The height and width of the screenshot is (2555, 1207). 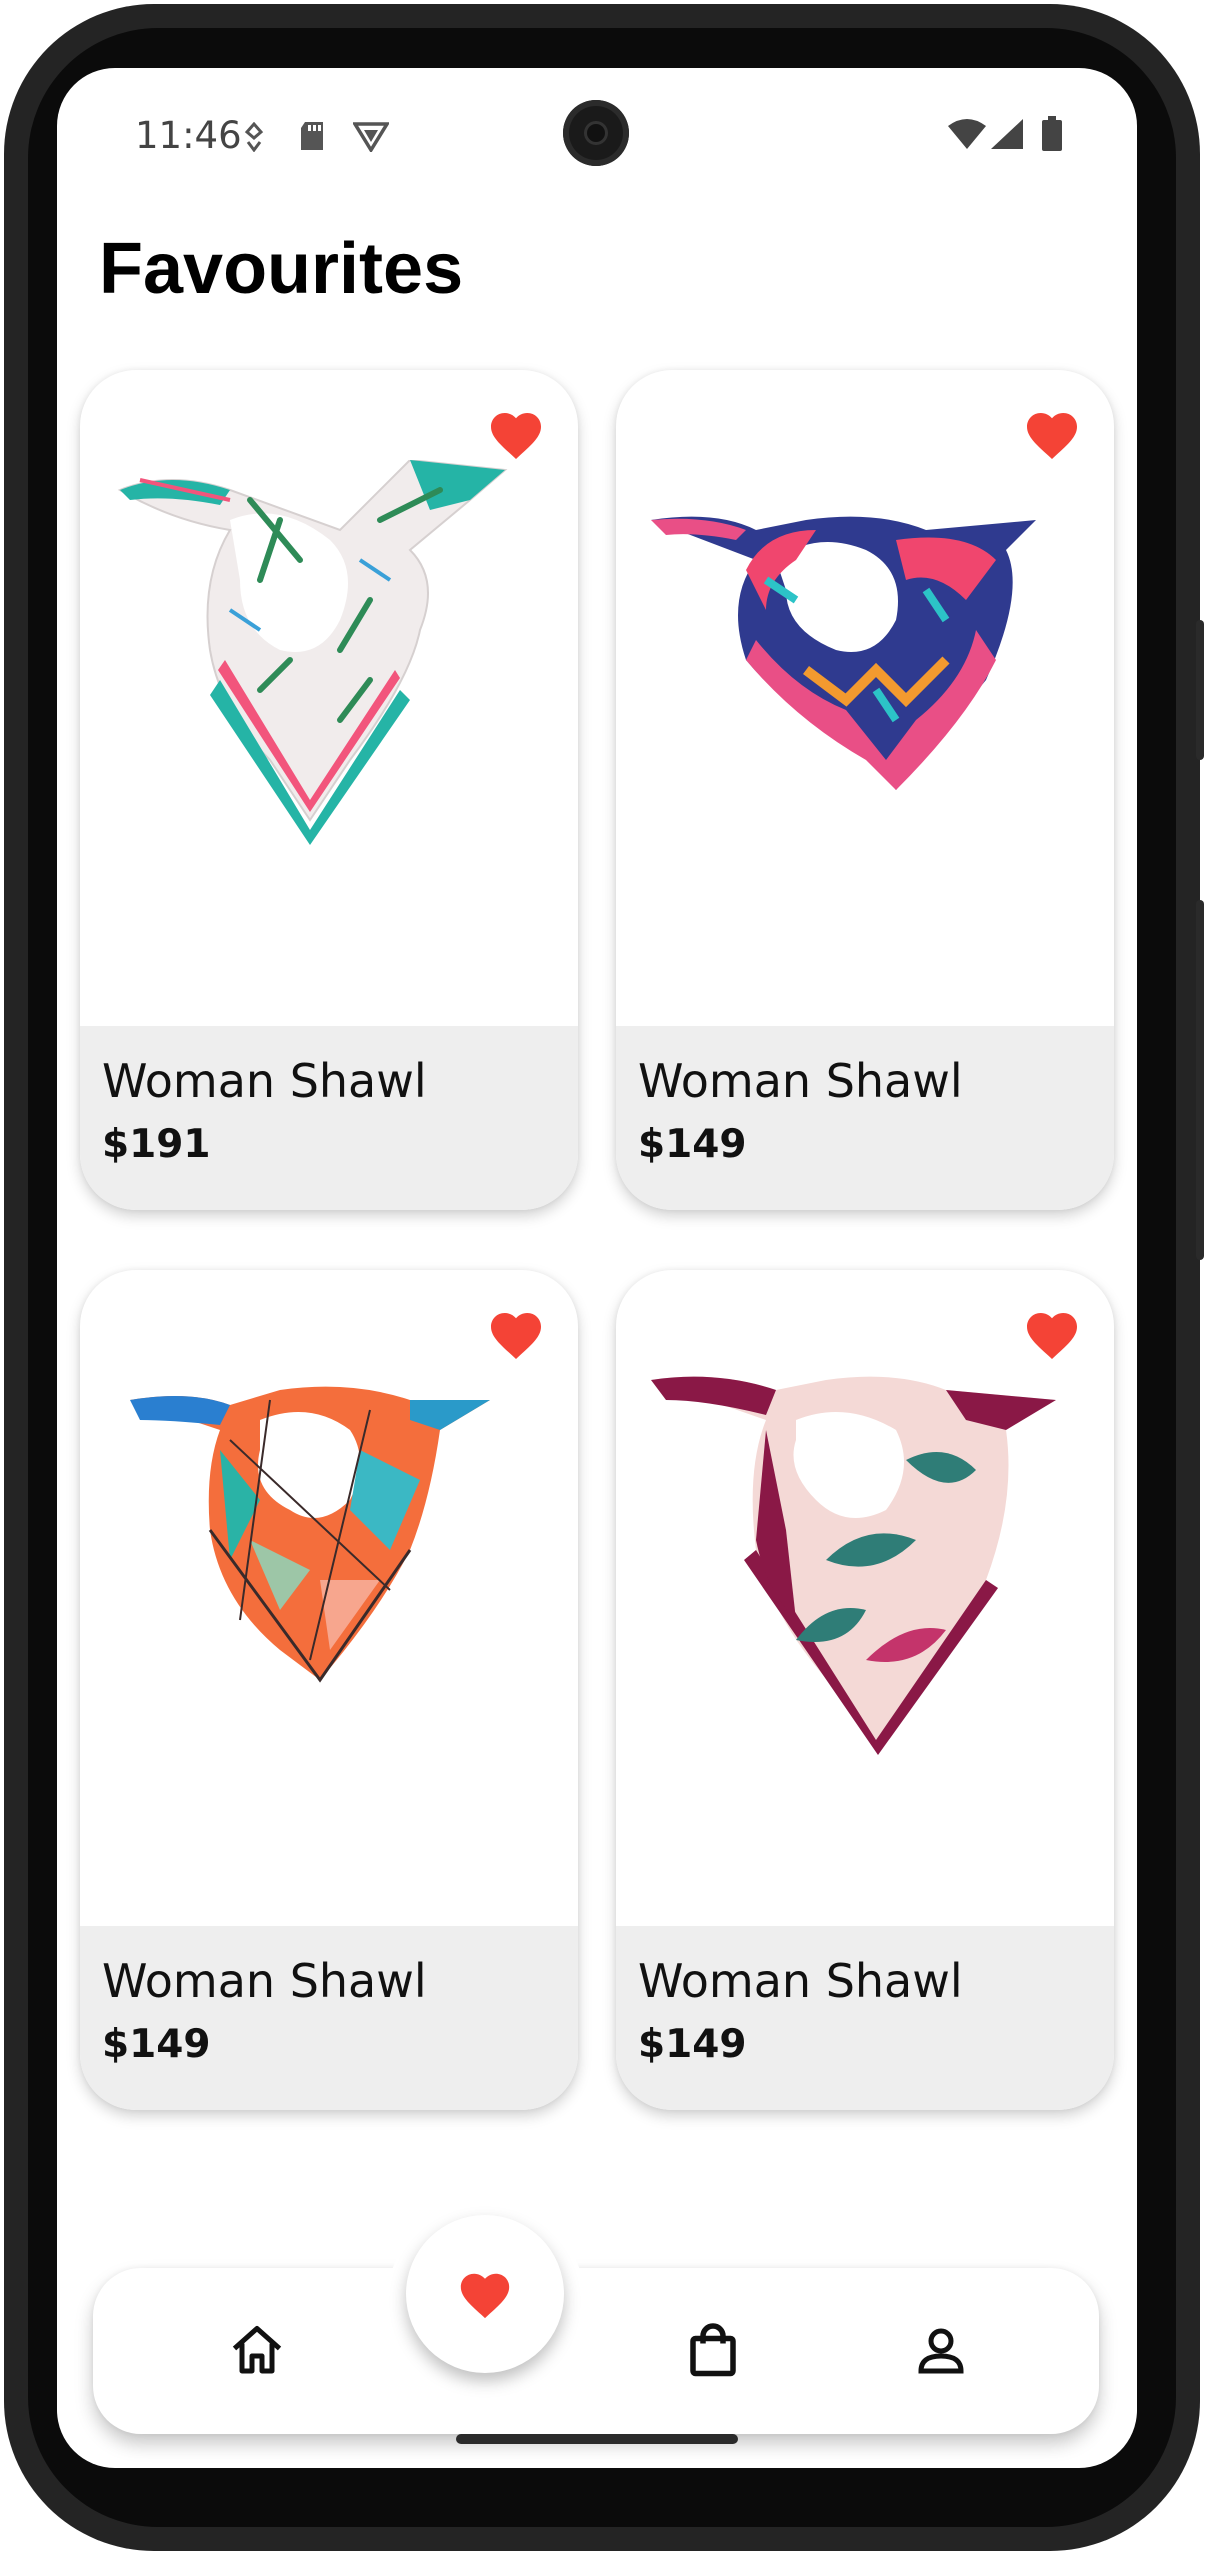 I want to click on cellular-signal-icon, so click(x=1007, y=134).